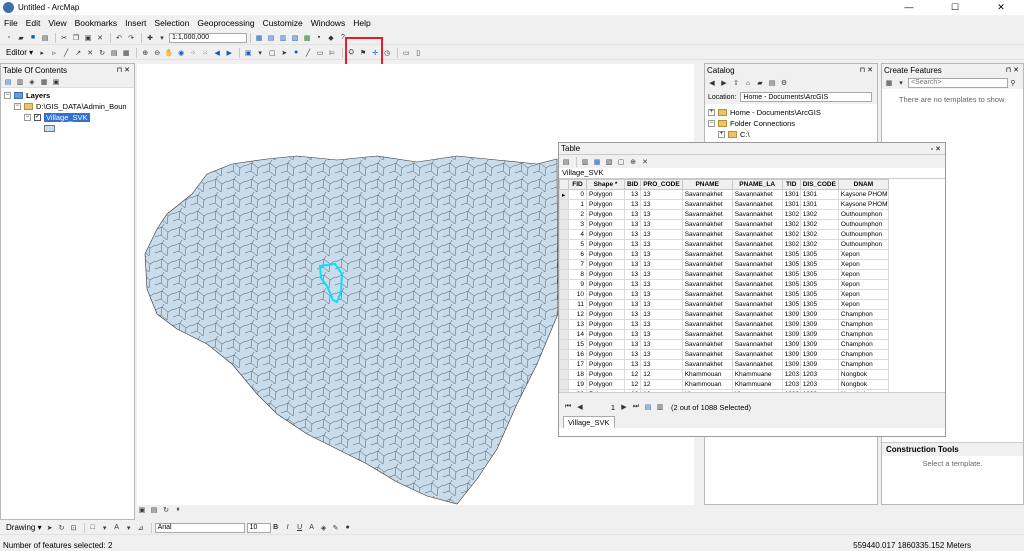 The image size is (1024, 551). I want to click on maximize-button: ☐, so click(955, 7).